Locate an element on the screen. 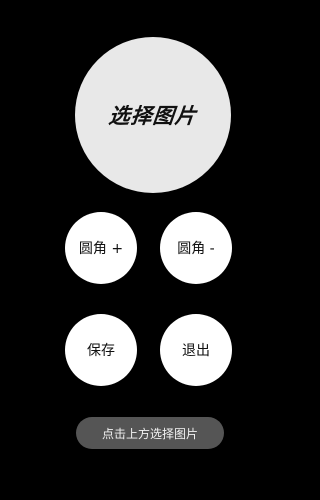  select-image-label: 选择图片 is located at coordinates (153, 116).